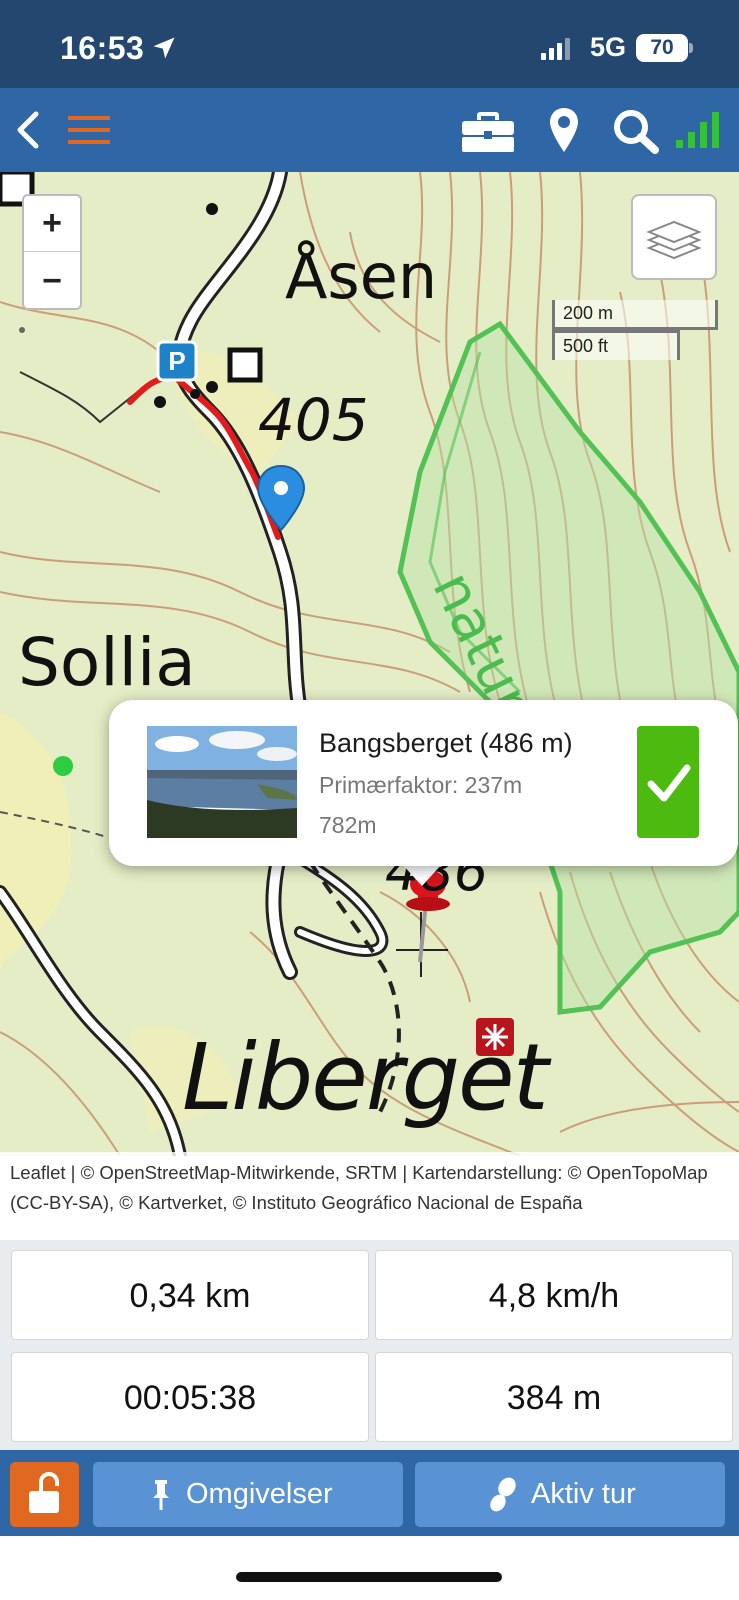 The height and width of the screenshot is (1600, 739). What do you see at coordinates (107, 662) in the screenshot?
I see `map-label-sollia: Sollia` at bounding box center [107, 662].